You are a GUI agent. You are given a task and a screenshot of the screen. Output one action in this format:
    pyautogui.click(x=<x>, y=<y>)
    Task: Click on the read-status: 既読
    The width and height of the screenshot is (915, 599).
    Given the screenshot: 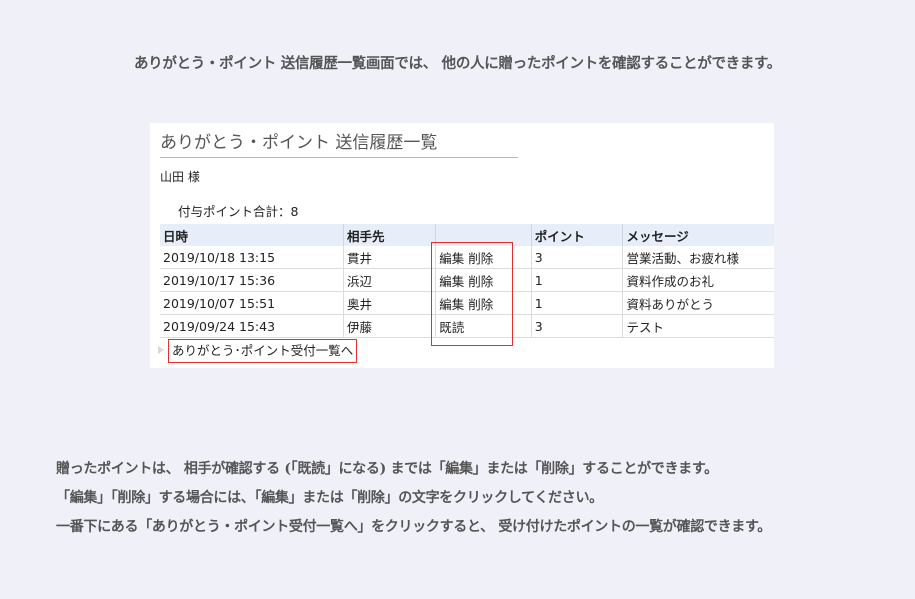 What is the action you would take?
    pyautogui.click(x=452, y=327)
    